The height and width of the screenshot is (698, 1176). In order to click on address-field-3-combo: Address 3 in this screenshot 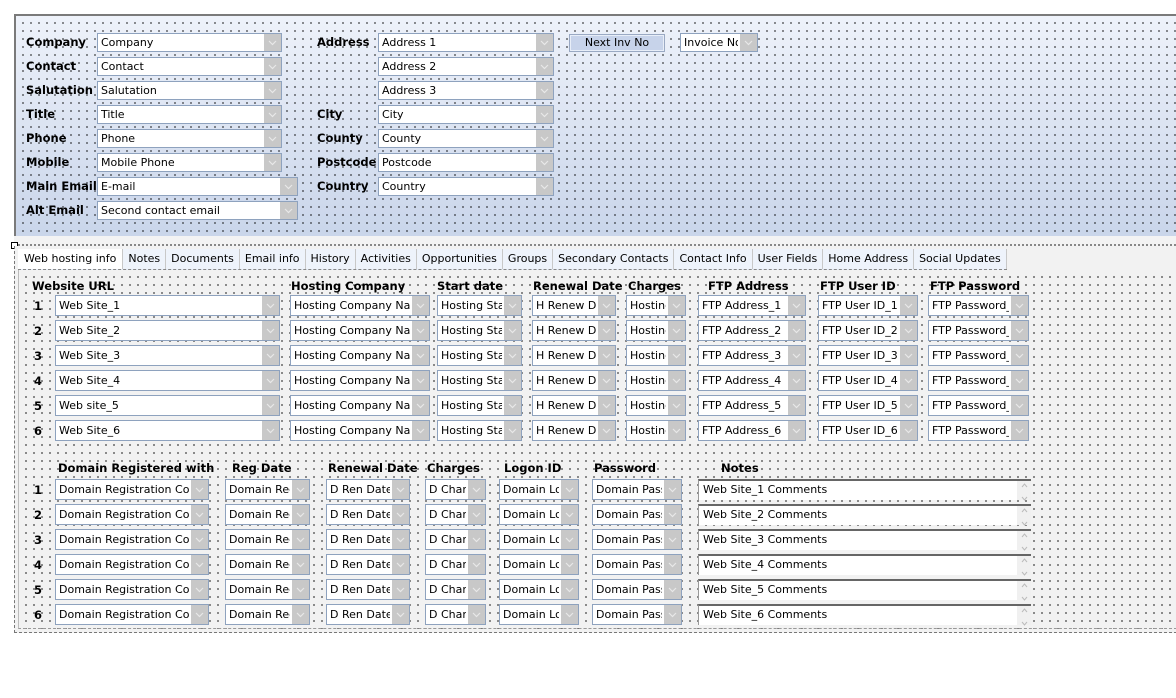, I will do `click(466, 90)`.